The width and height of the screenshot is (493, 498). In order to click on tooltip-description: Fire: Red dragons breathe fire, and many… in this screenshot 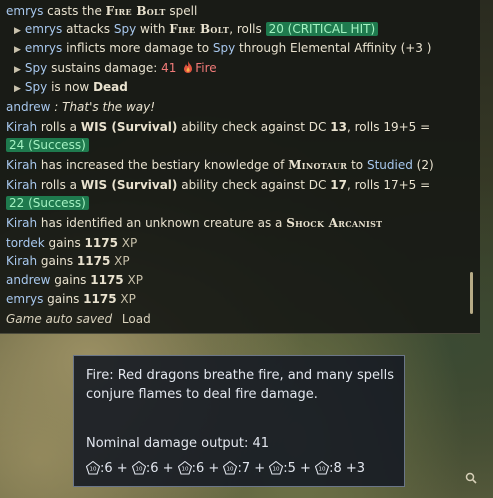, I will do `click(240, 385)`.